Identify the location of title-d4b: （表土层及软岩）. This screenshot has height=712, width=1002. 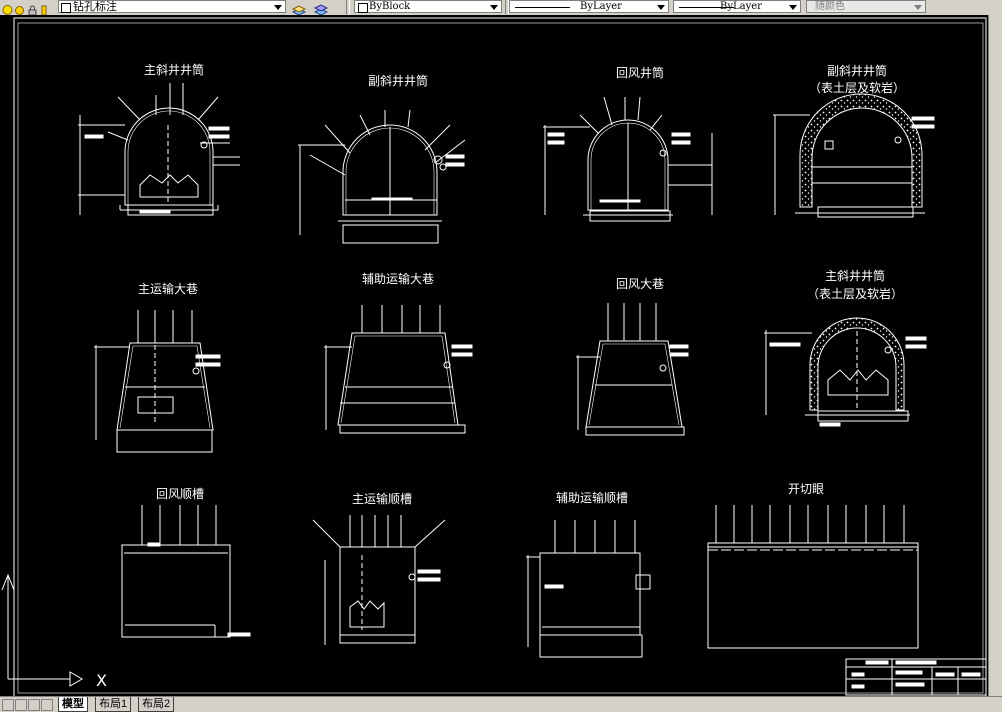
(857, 87).